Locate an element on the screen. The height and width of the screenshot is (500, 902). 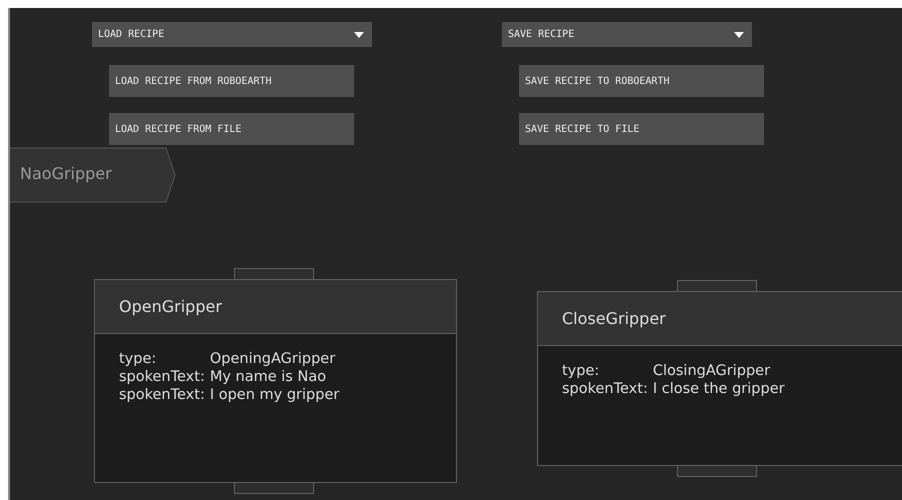
property-value: ClosingAGripper is located at coordinates (712, 371).